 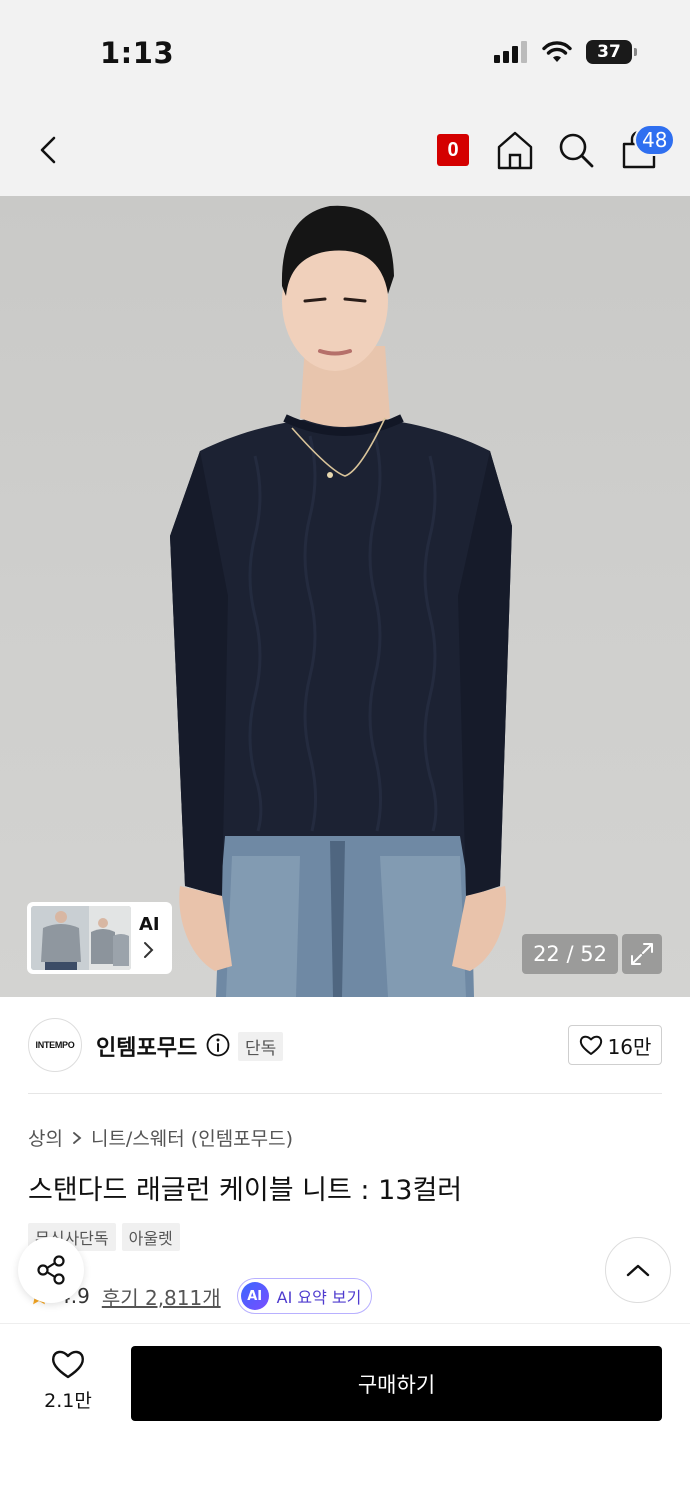 I want to click on info-icon, so click(x=218, y=1045).